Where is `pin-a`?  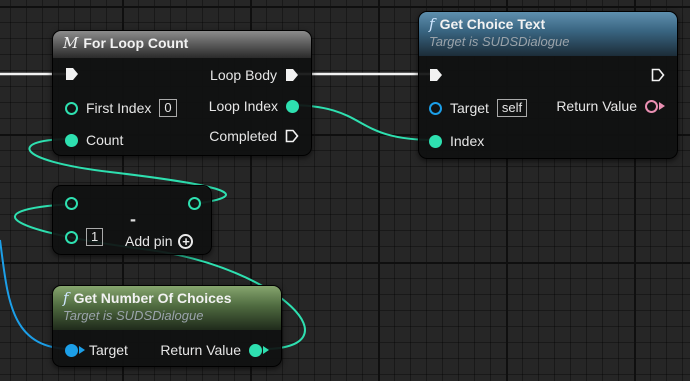
pin-a is located at coordinates (71, 203).